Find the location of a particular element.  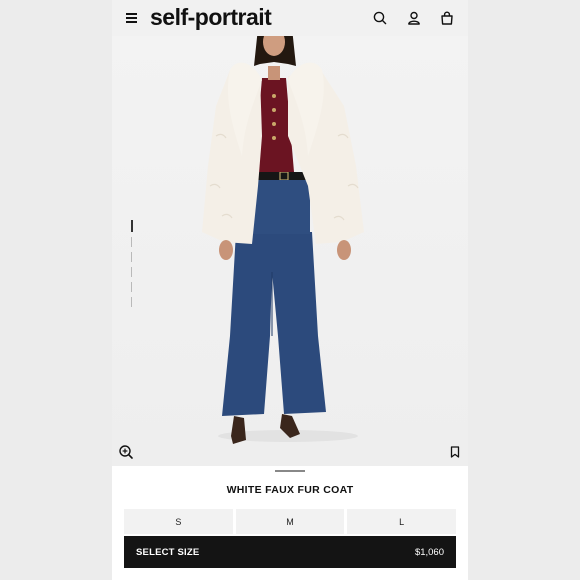

pagination-dot-active is located at coordinates (132, 226).